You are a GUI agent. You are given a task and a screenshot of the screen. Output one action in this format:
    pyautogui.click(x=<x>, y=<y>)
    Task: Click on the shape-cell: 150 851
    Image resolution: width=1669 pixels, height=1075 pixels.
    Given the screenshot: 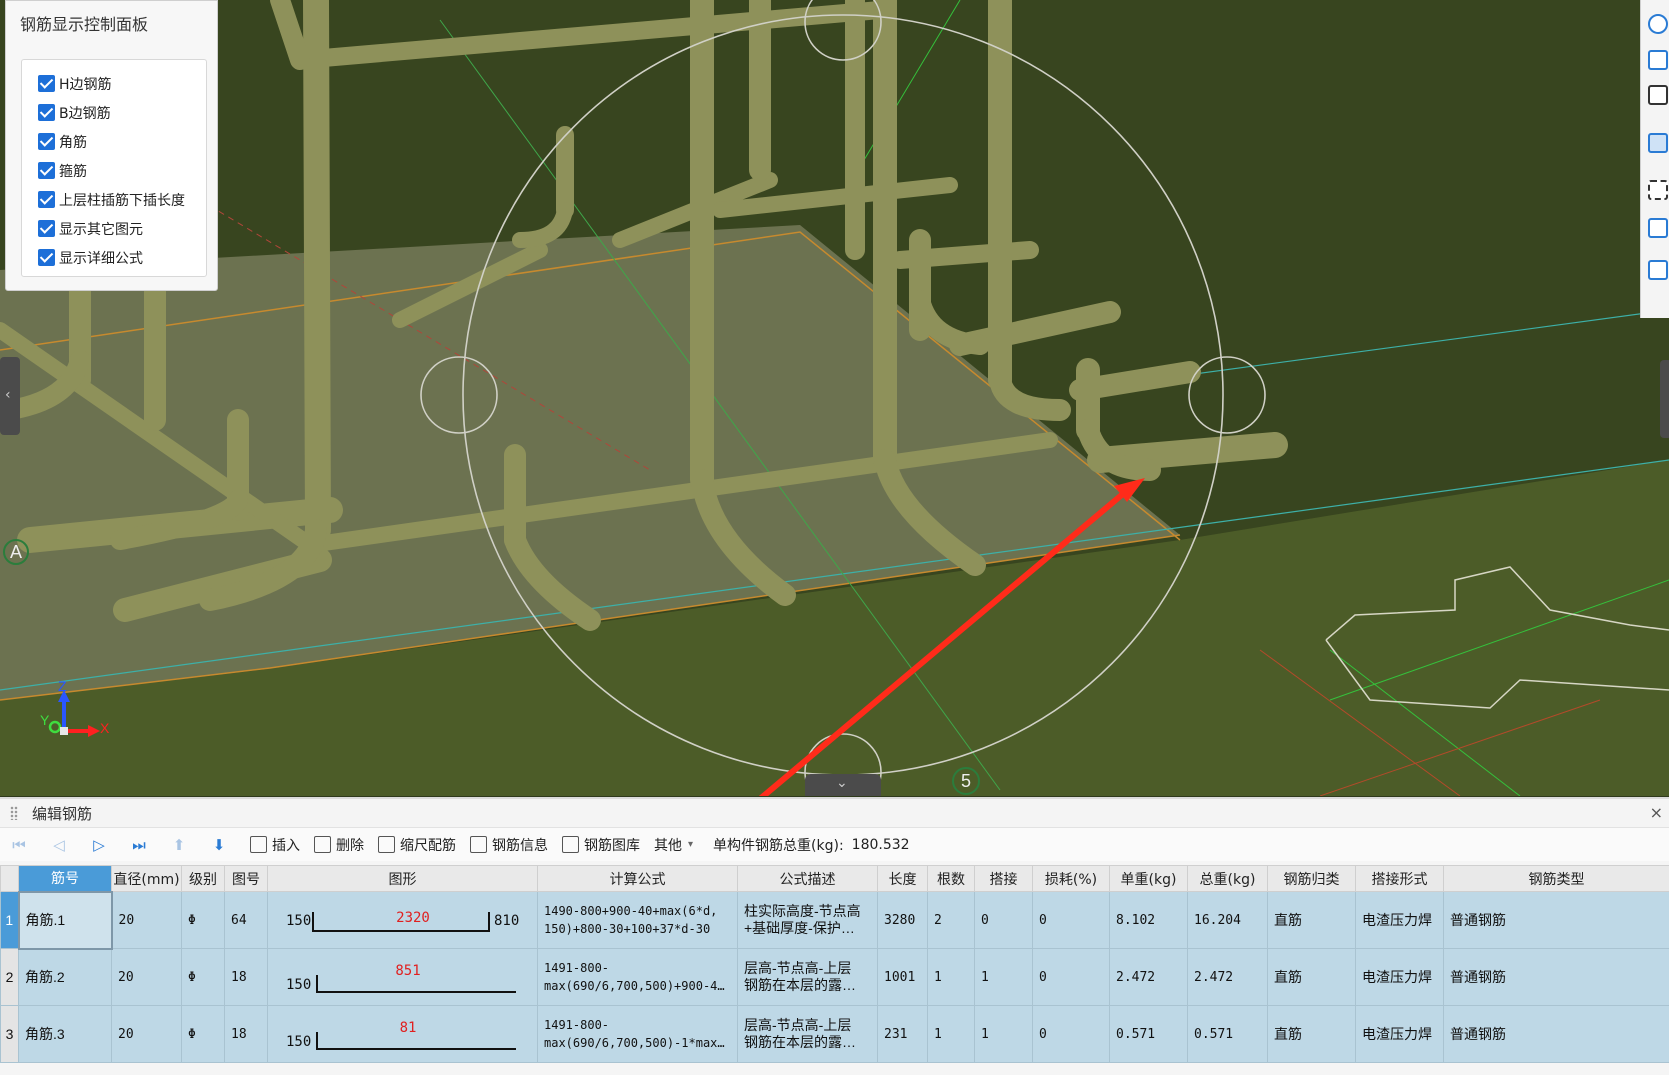 What is the action you would take?
    pyautogui.click(x=402, y=977)
    